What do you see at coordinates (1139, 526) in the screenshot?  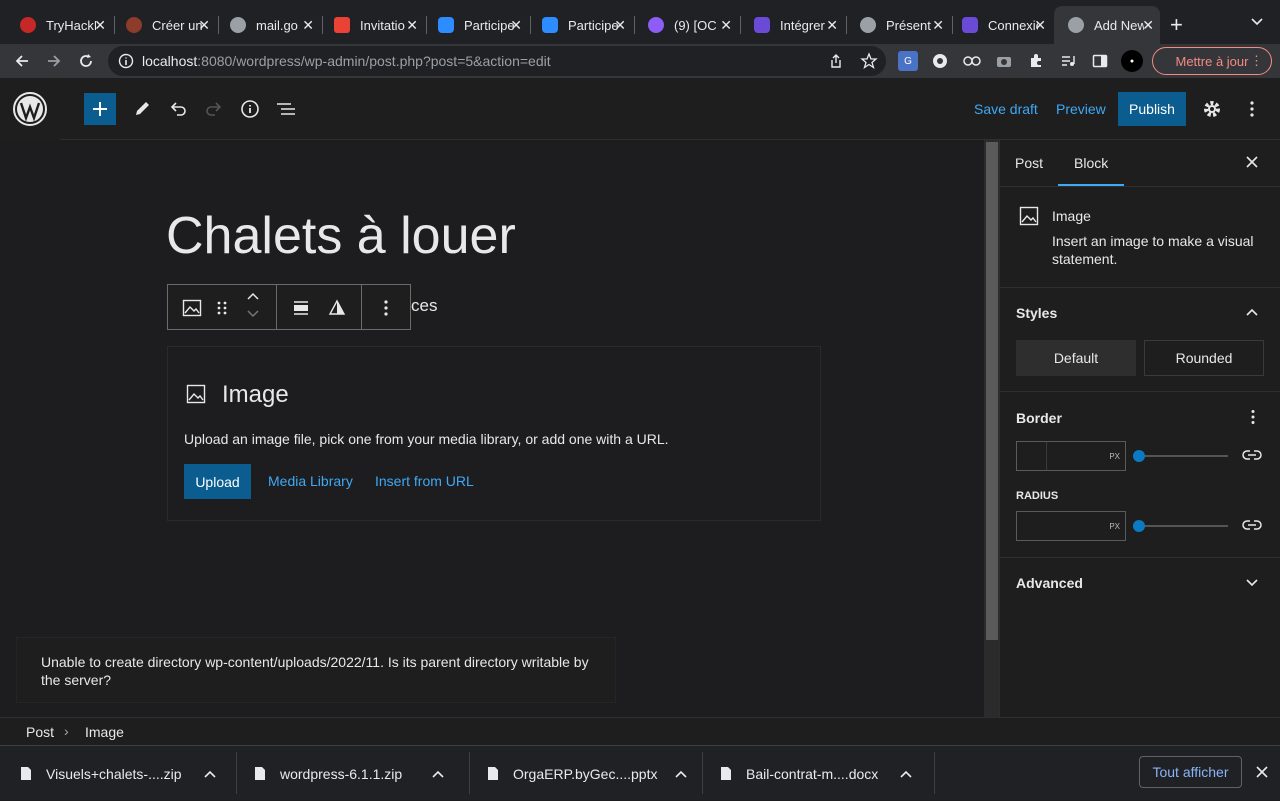 I see `radius-slider-thumb` at bounding box center [1139, 526].